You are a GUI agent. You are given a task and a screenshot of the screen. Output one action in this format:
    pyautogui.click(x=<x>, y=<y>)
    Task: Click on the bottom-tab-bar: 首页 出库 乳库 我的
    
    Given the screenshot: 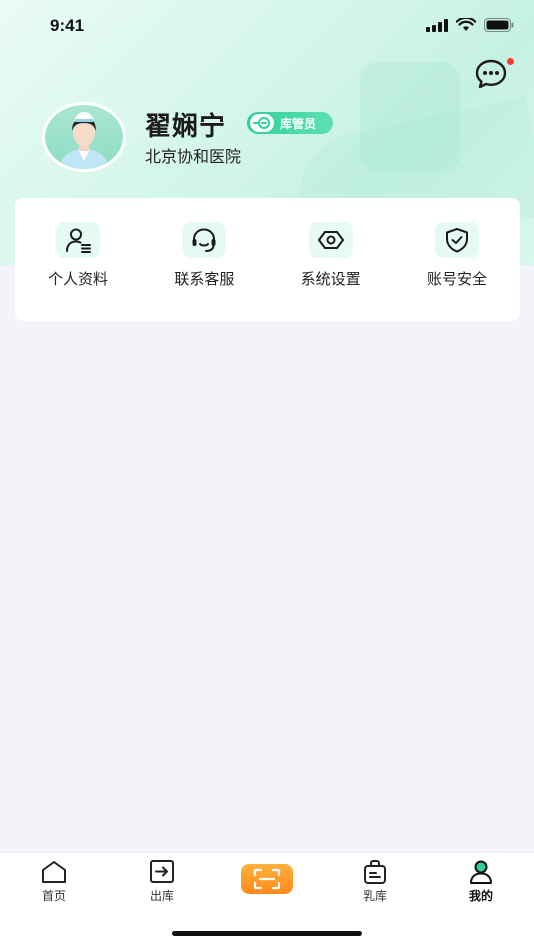 What is the action you would take?
    pyautogui.click(x=267, y=901)
    